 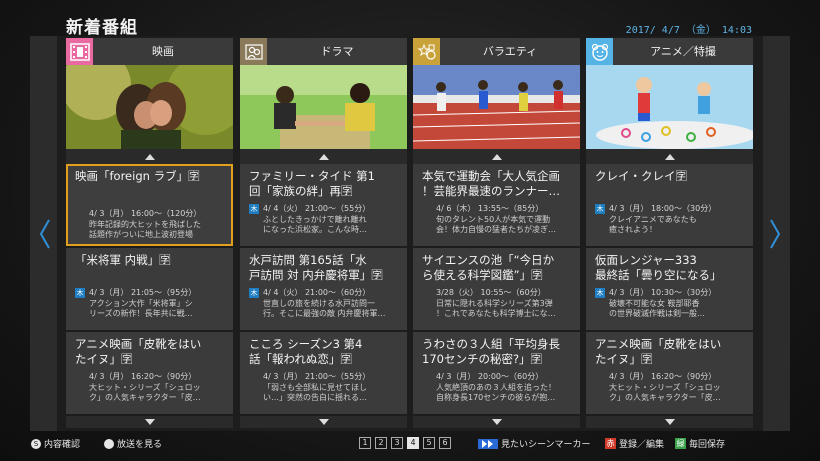 What do you see at coordinates (253, 51) in the screenshot?
I see `drama-icon` at bounding box center [253, 51].